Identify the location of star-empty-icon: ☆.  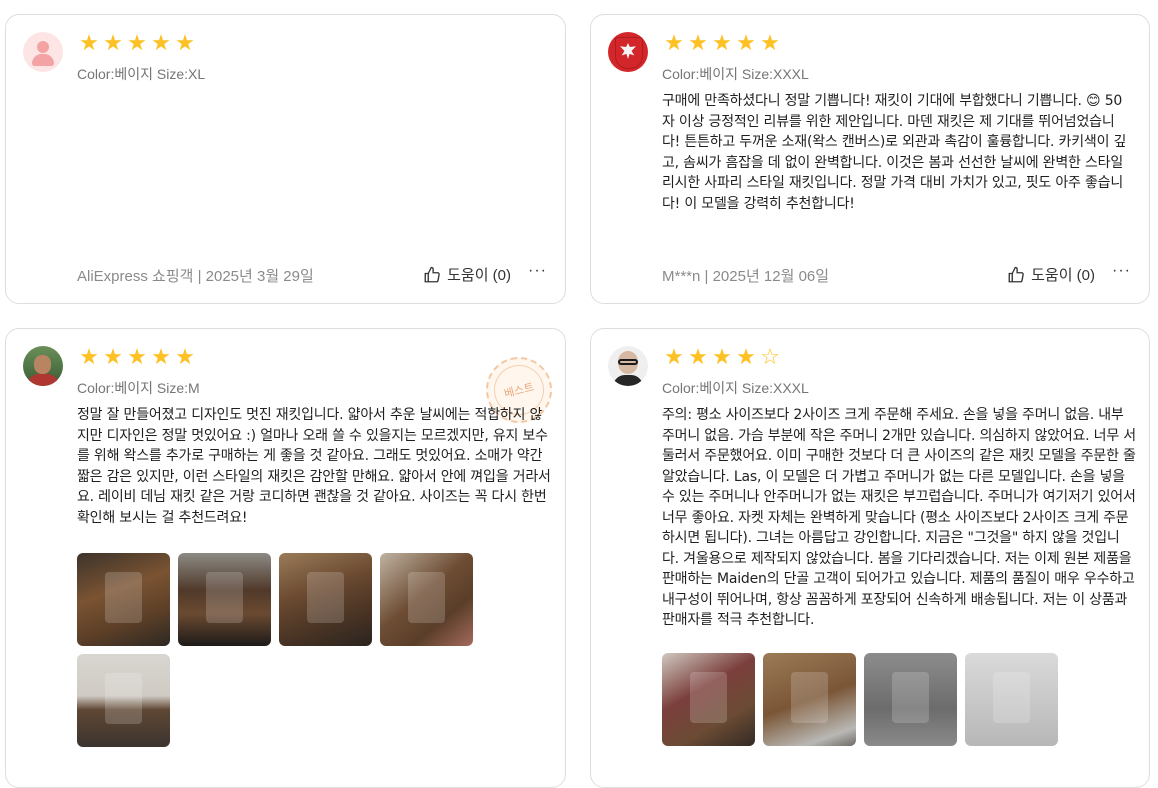
(770, 357).